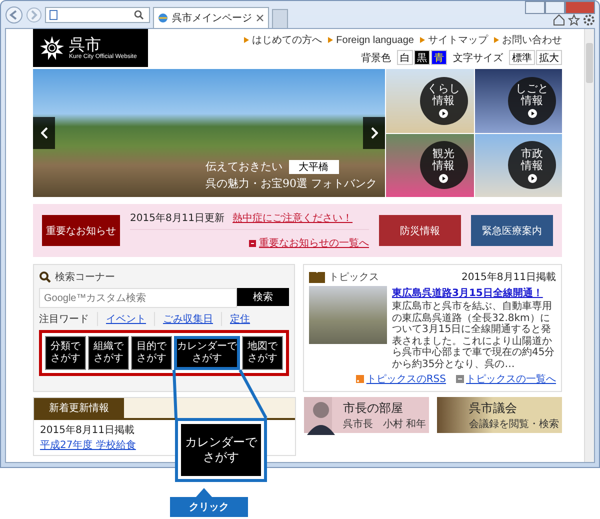 The width and height of the screenshot is (600, 519). I want to click on banner: 市長の部屋 呉市長 小村 和年, so click(367, 415).